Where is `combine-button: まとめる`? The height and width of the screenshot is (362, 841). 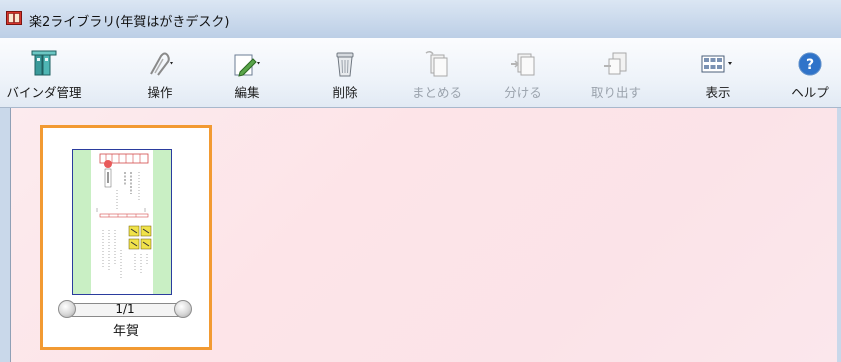
combine-button: まとめる is located at coordinates (437, 72).